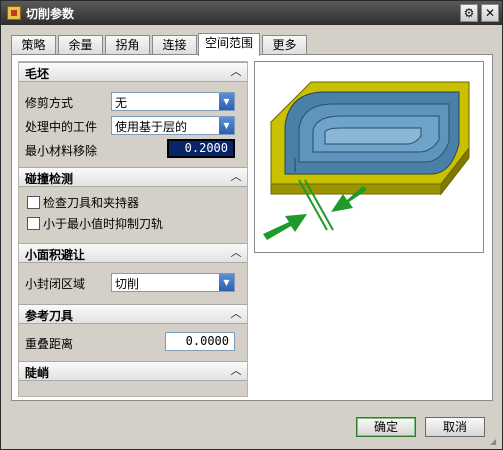 The image size is (503, 450). Describe the element at coordinates (55, 255) in the screenshot. I see `section-title: 小面积避让` at that location.